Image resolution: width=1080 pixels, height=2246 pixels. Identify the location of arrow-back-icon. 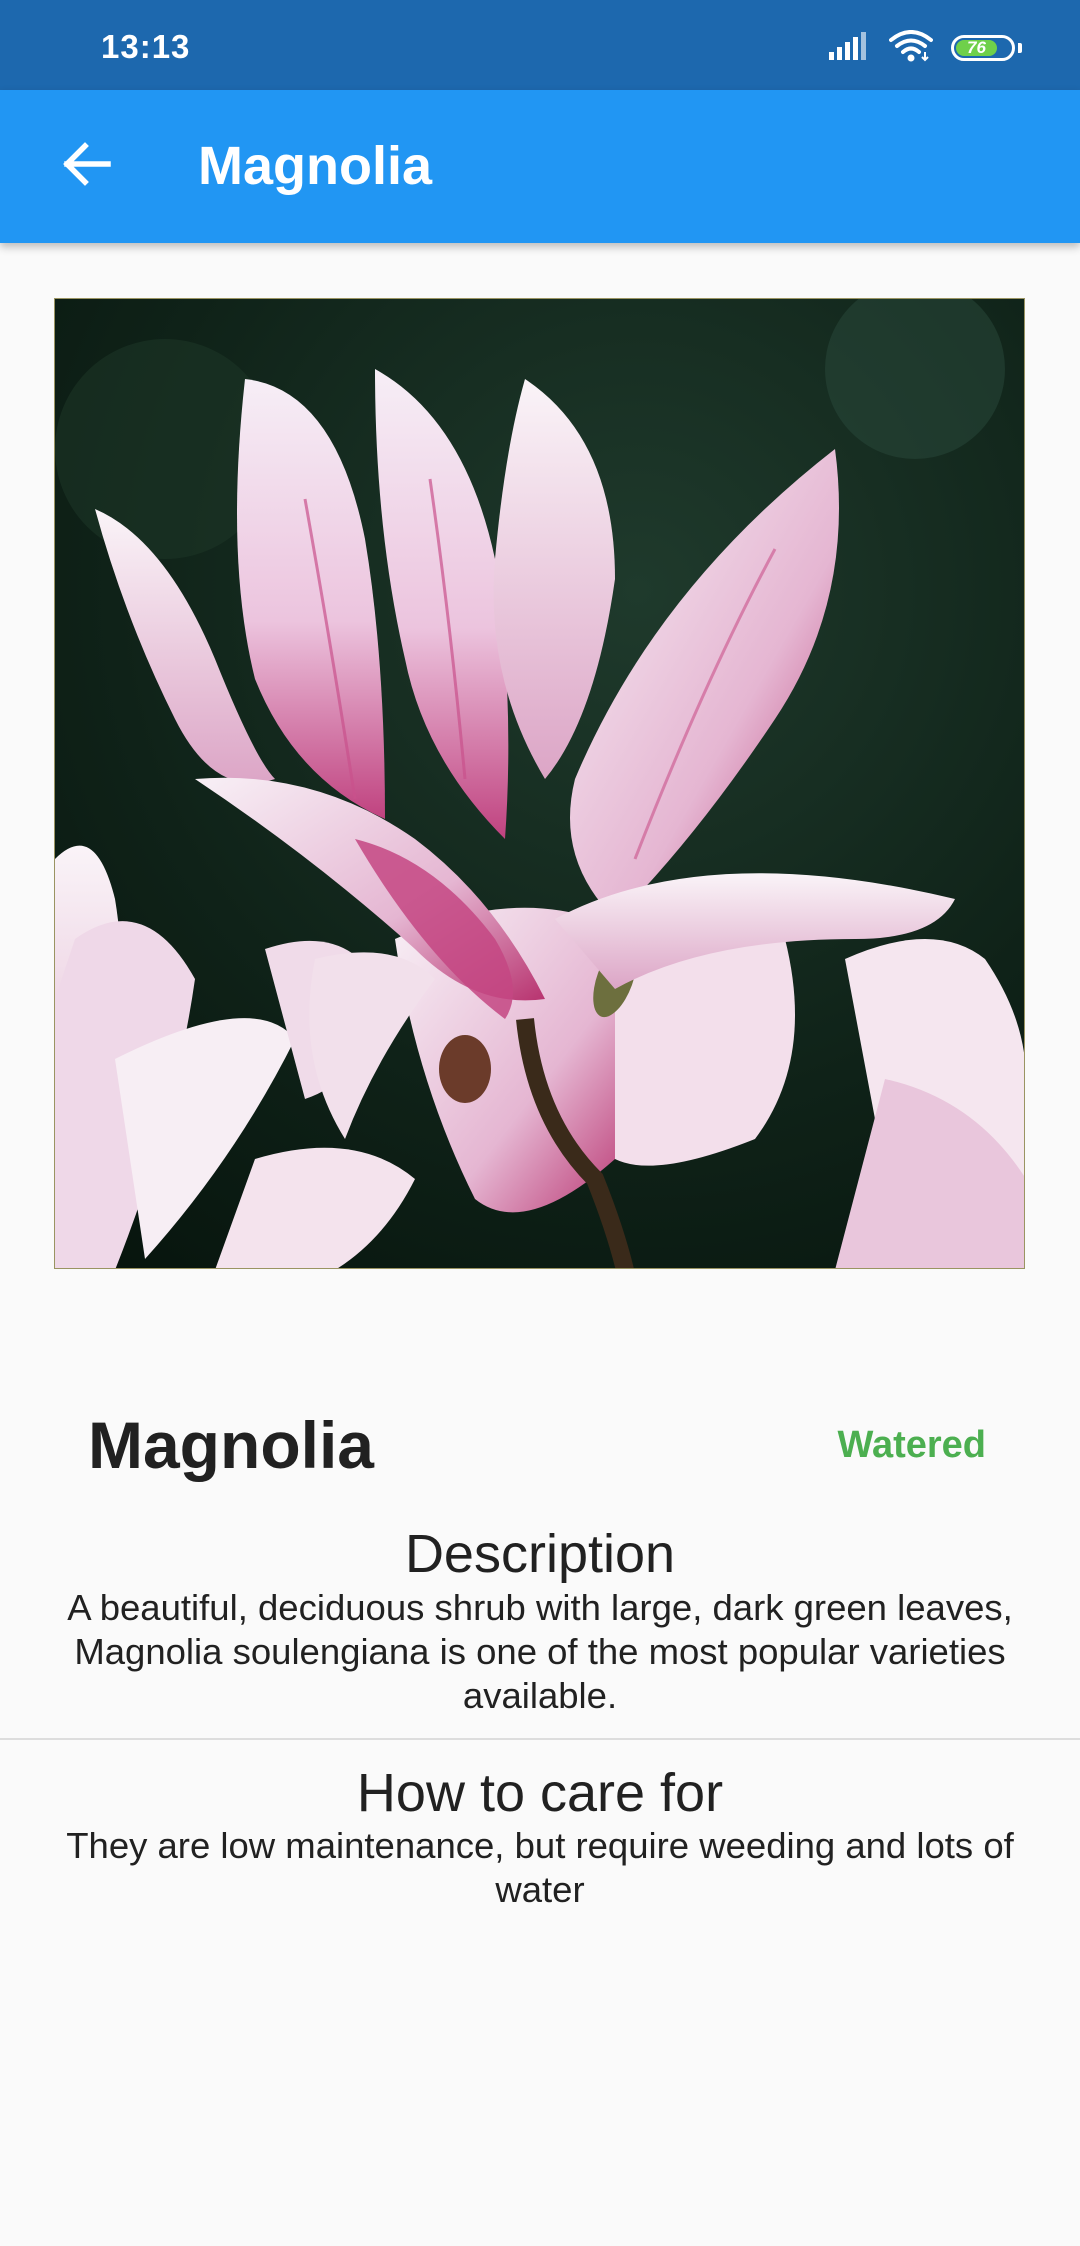
(86, 166).